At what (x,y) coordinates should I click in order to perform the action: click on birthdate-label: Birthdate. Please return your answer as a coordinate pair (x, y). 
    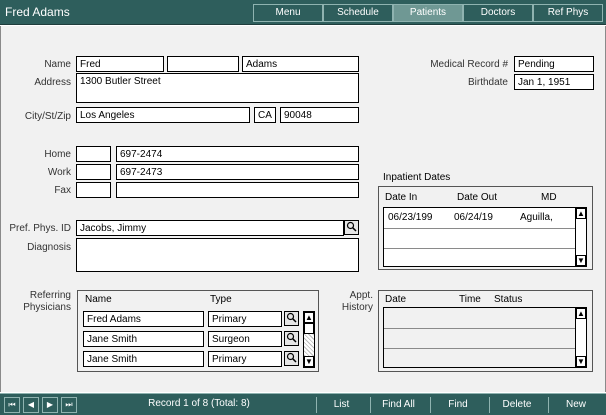
    Looking at the image, I should click on (487, 82).